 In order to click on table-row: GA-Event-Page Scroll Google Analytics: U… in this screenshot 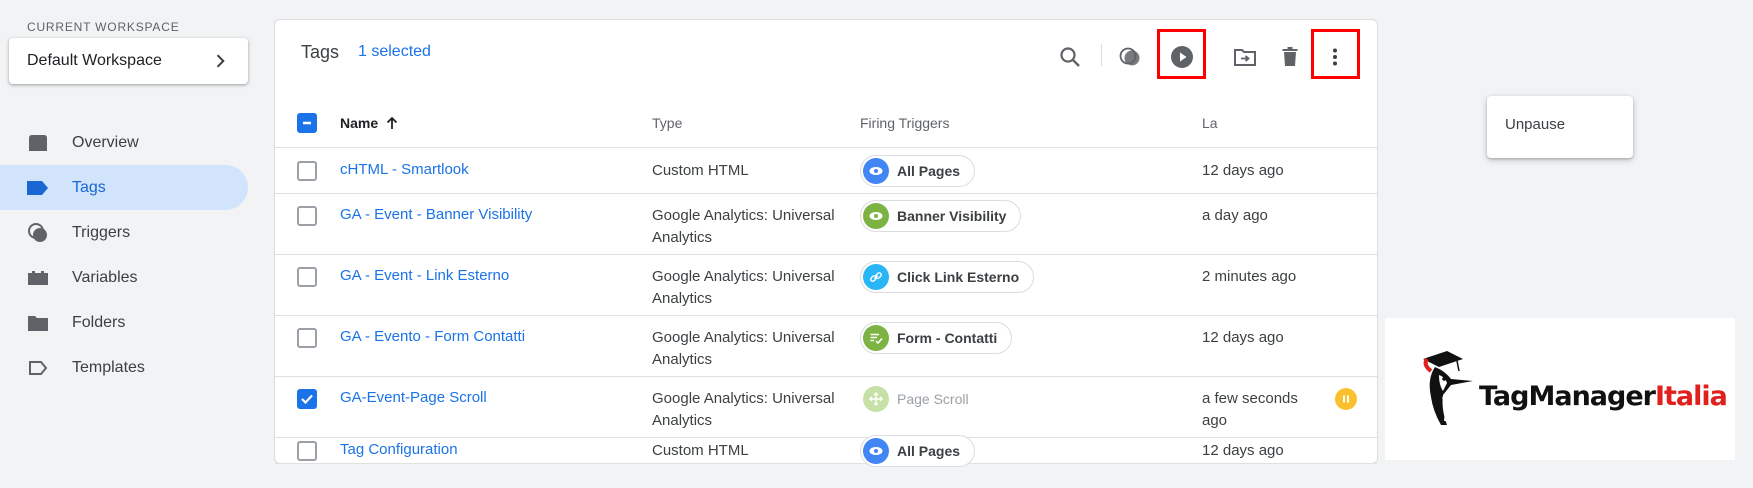, I will do `click(826, 407)`.